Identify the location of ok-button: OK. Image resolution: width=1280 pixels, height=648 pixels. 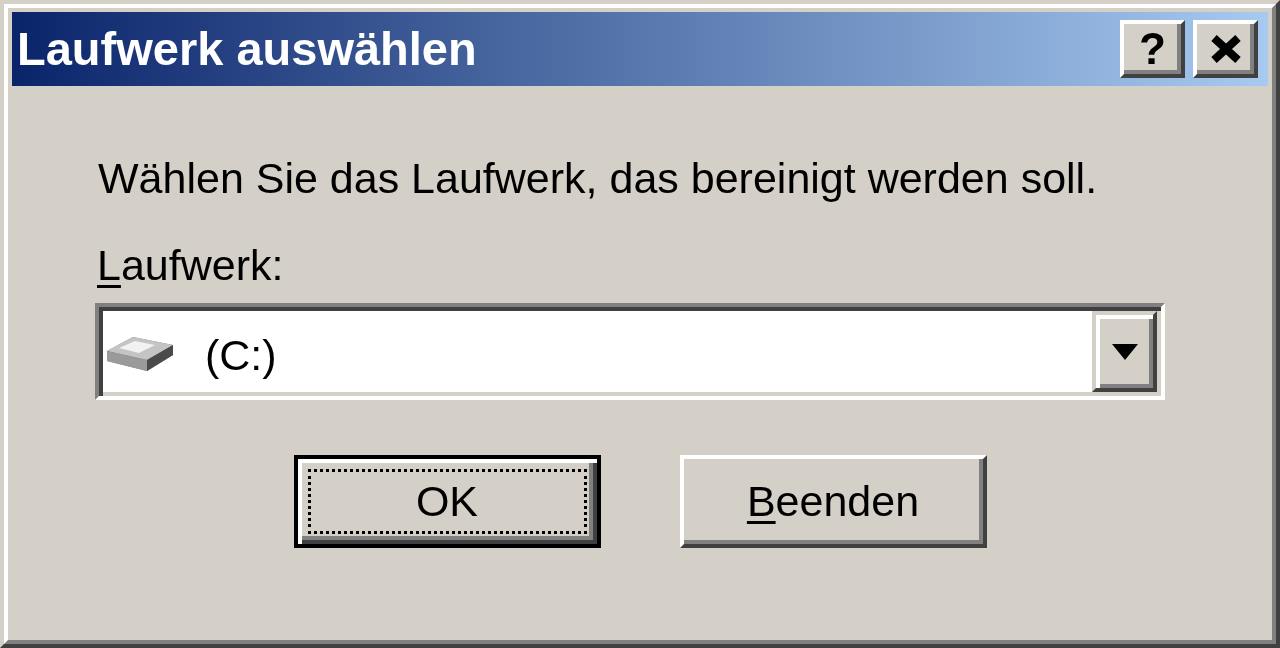
(447, 501).